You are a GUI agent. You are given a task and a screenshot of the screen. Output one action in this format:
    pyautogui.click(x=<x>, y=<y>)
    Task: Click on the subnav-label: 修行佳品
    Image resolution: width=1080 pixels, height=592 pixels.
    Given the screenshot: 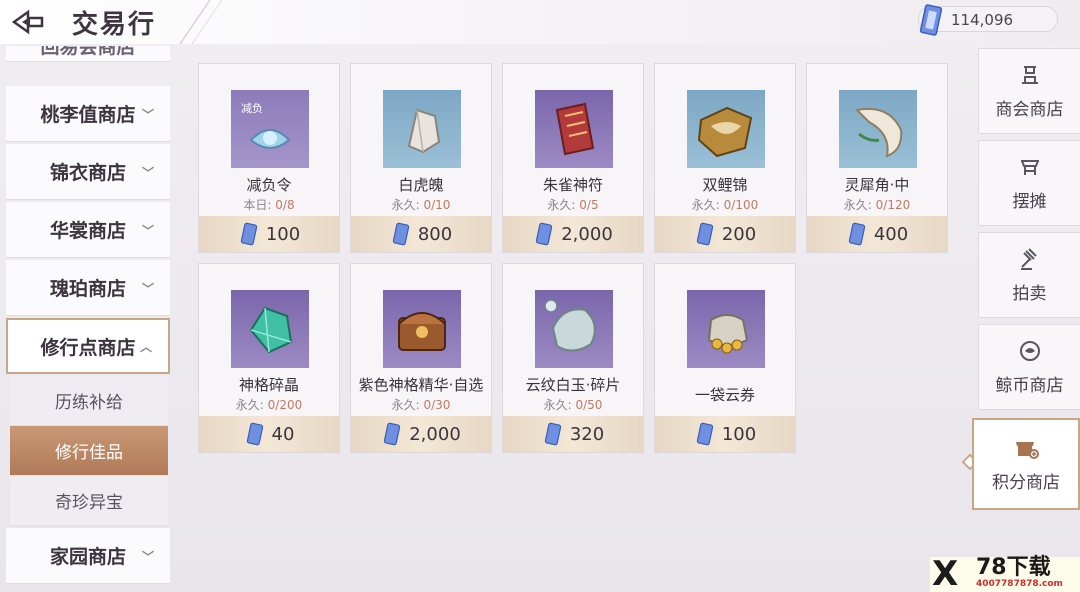 What is the action you would take?
    pyautogui.click(x=89, y=453)
    